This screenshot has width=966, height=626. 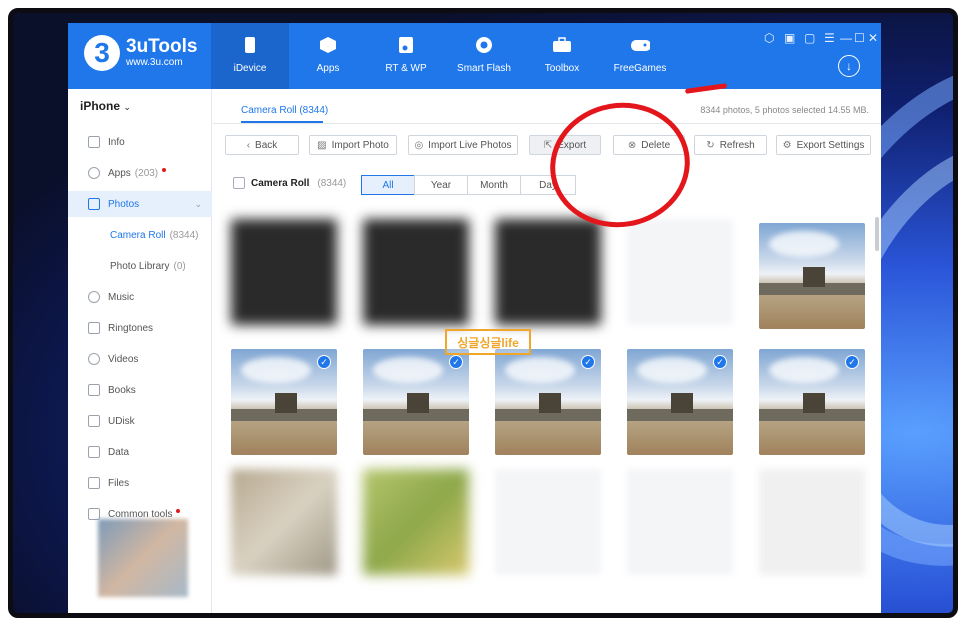 I want to click on filter-all: All, so click(x=388, y=185).